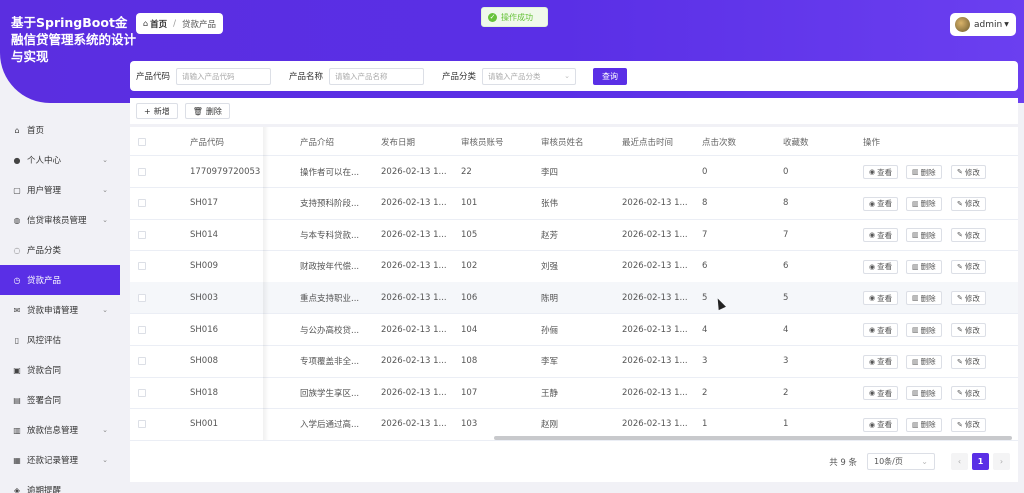 The image size is (1024, 493). Describe the element at coordinates (972, 172) in the screenshot. I see `edit-button-label: 修改` at that location.